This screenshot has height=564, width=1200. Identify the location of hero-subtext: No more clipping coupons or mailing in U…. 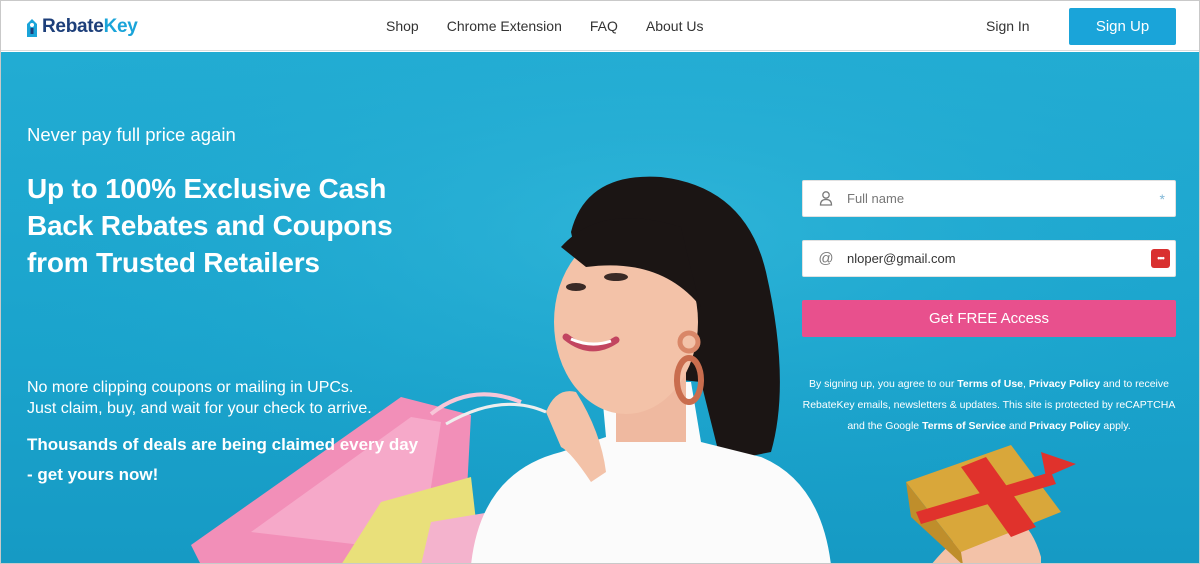
(227, 398).